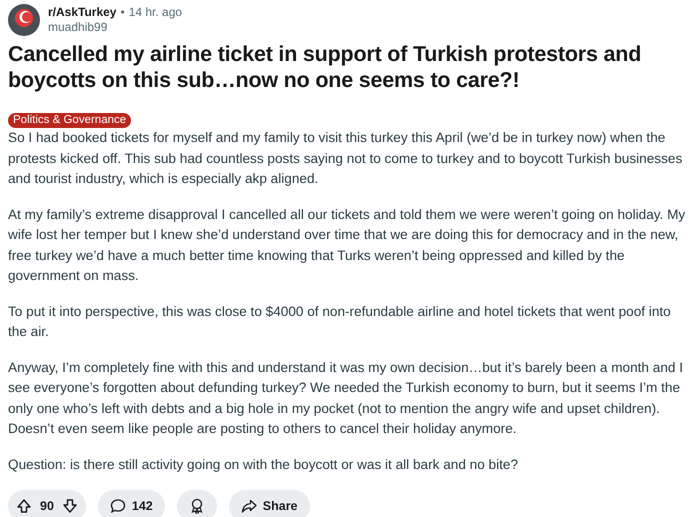 The width and height of the screenshot is (700, 517). What do you see at coordinates (24, 506) in the screenshot?
I see `upvote-icon` at bounding box center [24, 506].